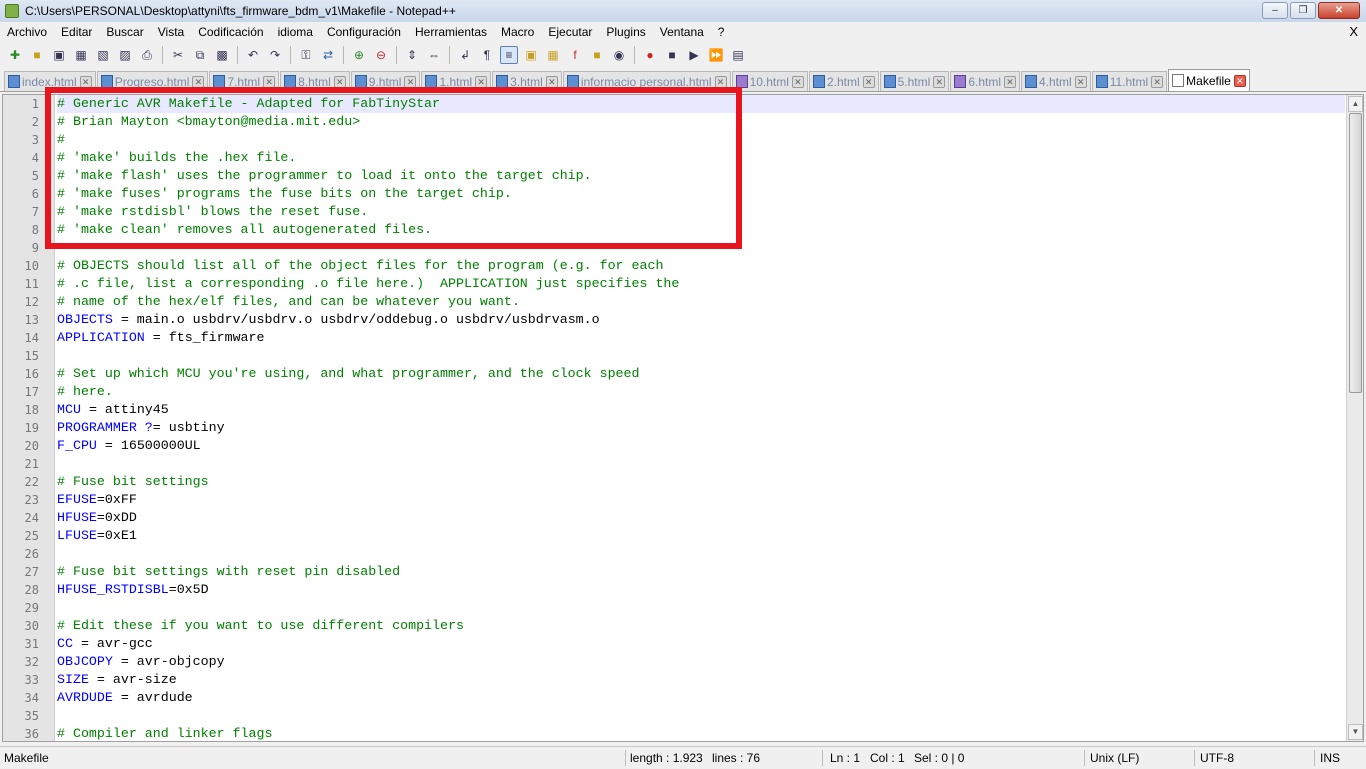 The image size is (1366, 769). Describe the element at coordinates (434, 55) in the screenshot. I see `sync-horizontal-icon: ⇔` at that location.